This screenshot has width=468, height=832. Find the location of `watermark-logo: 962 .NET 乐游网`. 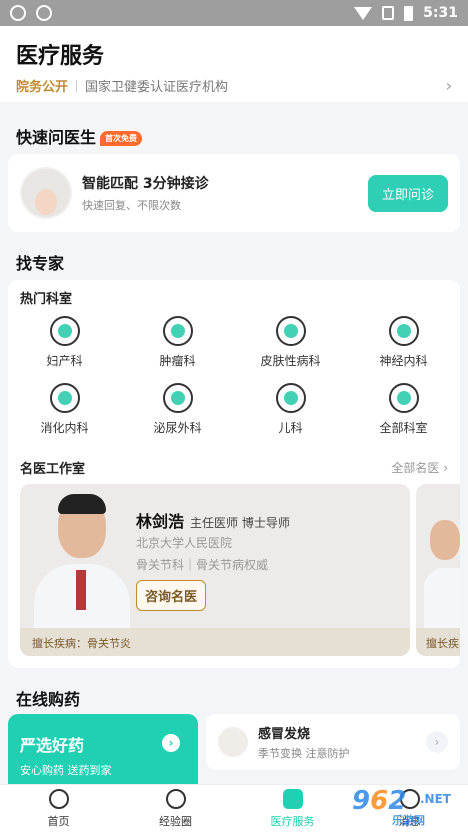

watermark-logo: 962 .NET 乐游网 is located at coordinates (401, 806).